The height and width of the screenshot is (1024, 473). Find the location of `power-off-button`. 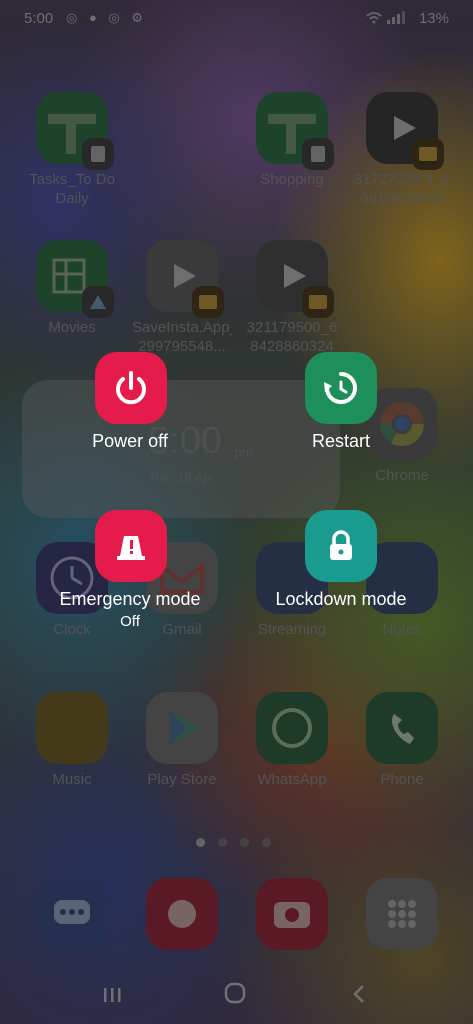

power-off-button is located at coordinates (131, 388).